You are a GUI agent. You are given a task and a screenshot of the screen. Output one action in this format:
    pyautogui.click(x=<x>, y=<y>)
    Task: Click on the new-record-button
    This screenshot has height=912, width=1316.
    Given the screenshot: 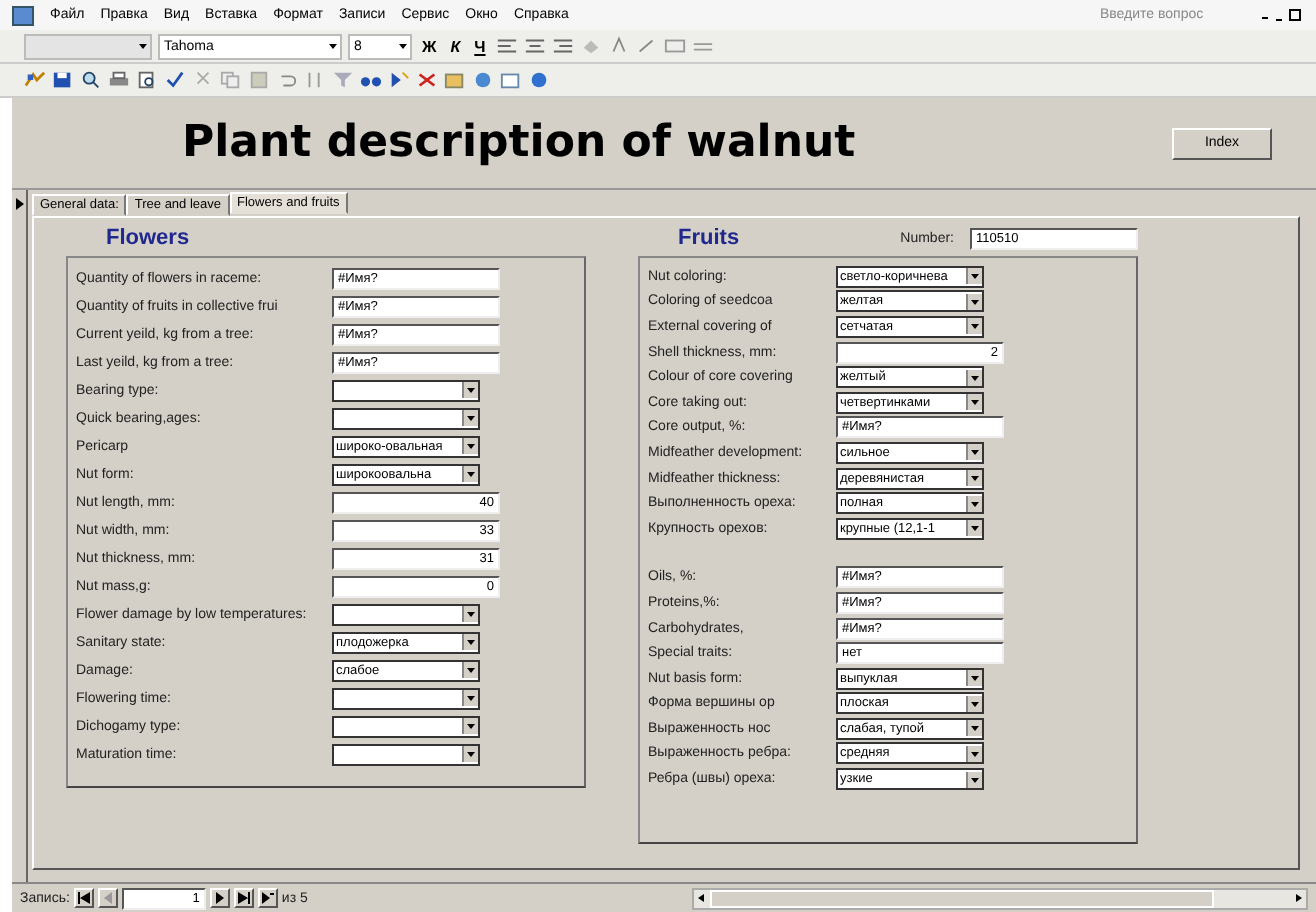 What is the action you would take?
    pyautogui.click(x=267, y=898)
    